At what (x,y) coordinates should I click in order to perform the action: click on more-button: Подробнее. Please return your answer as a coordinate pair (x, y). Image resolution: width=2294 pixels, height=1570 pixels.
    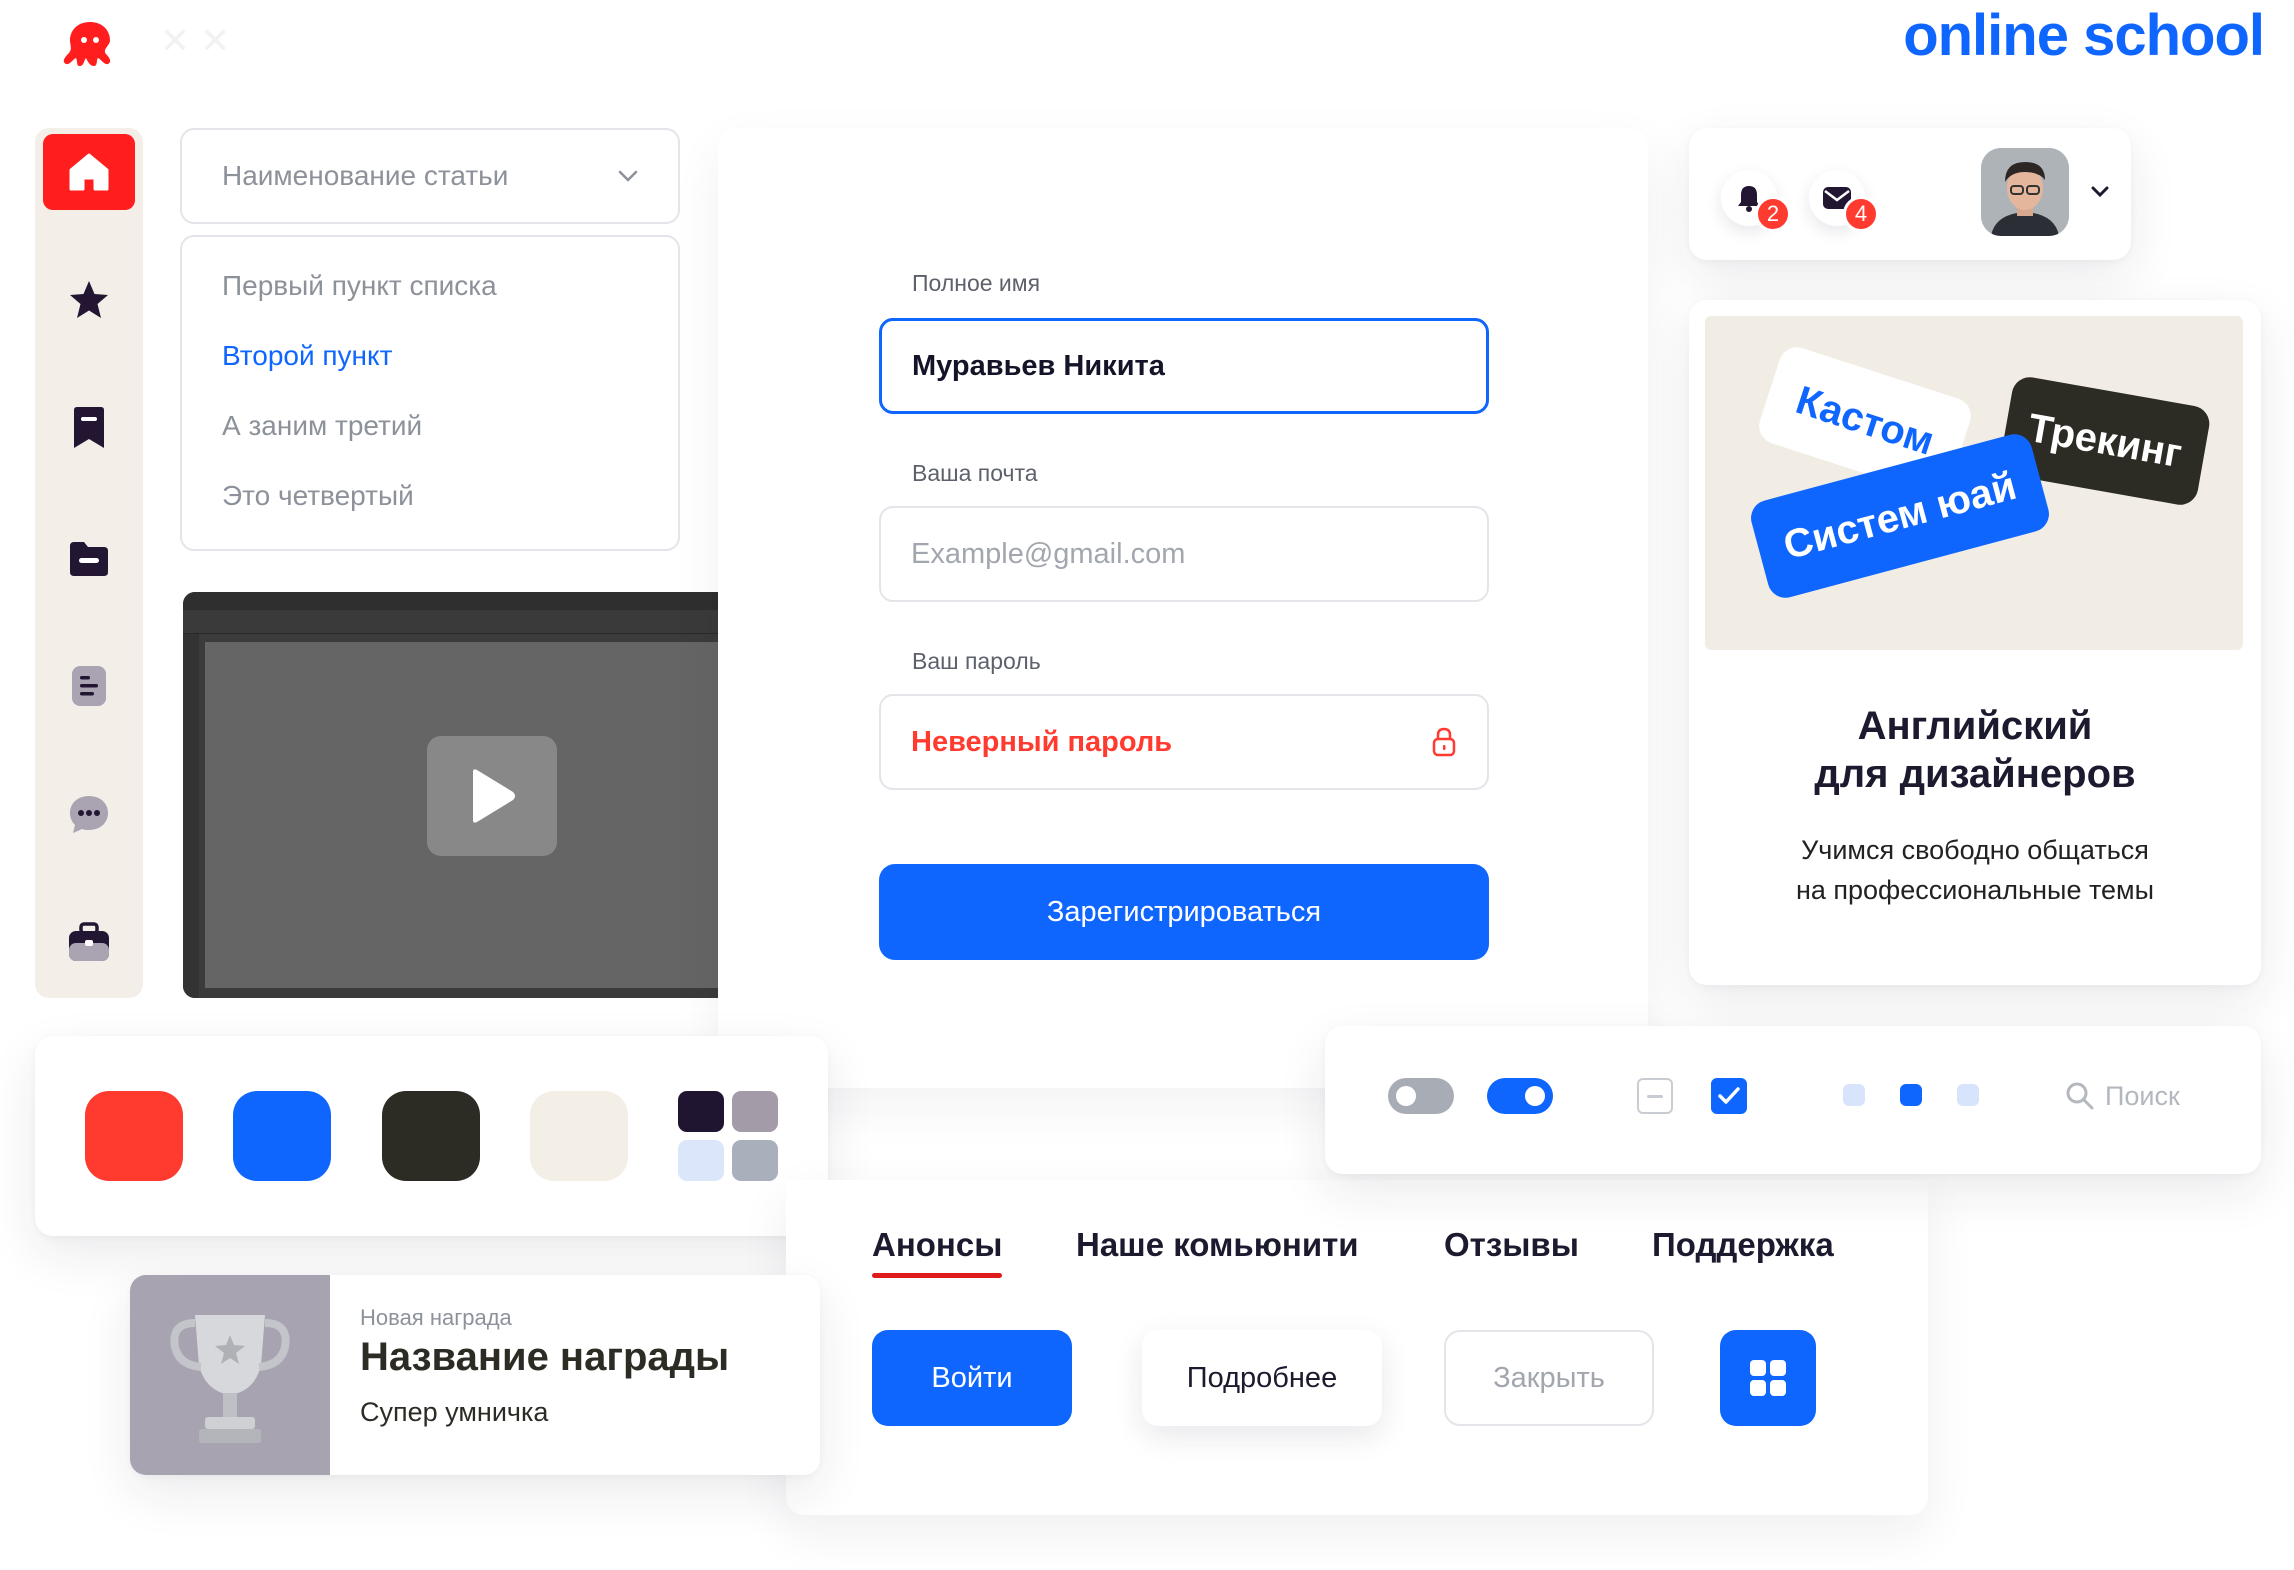
    Looking at the image, I should click on (1262, 1378).